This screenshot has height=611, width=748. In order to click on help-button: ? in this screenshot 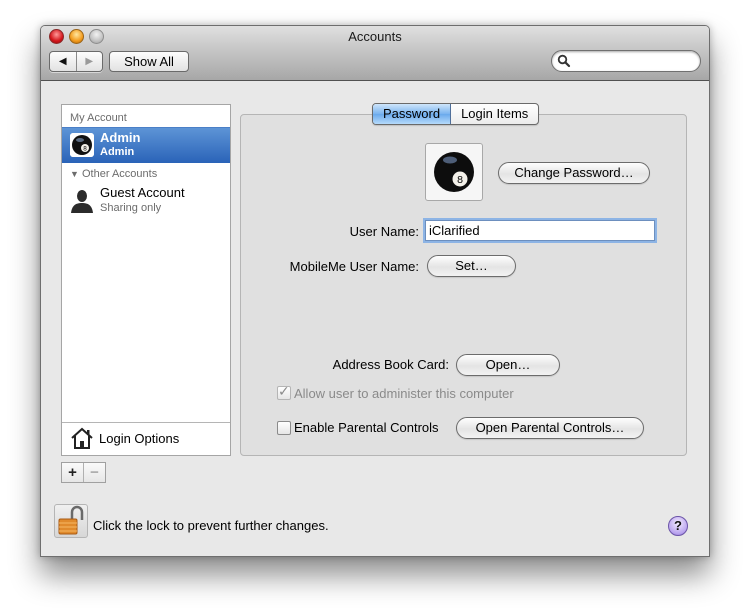, I will do `click(678, 526)`.